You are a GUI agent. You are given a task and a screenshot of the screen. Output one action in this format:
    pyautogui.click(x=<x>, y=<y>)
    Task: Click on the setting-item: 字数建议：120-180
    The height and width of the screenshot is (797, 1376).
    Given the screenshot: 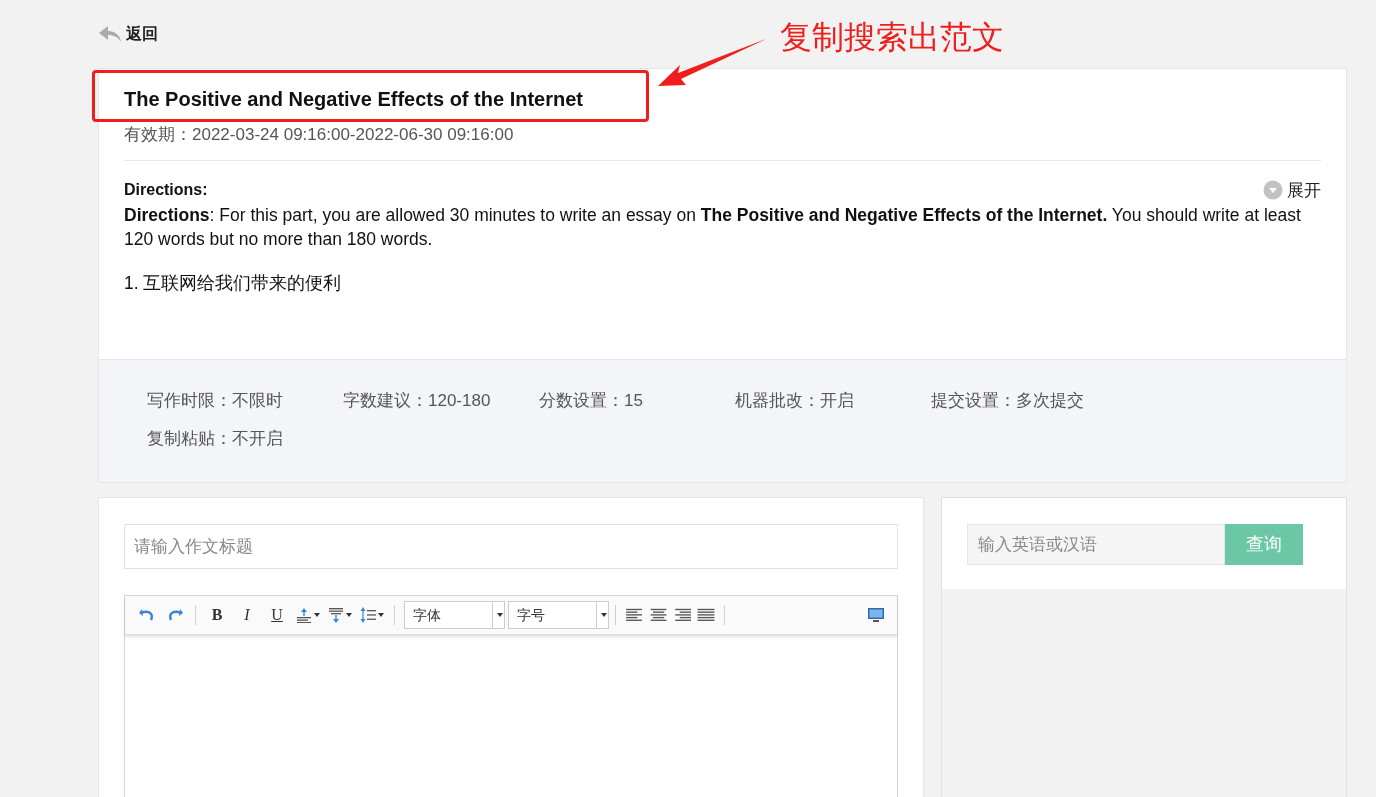 What is the action you would take?
    pyautogui.click(x=417, y=401)
    